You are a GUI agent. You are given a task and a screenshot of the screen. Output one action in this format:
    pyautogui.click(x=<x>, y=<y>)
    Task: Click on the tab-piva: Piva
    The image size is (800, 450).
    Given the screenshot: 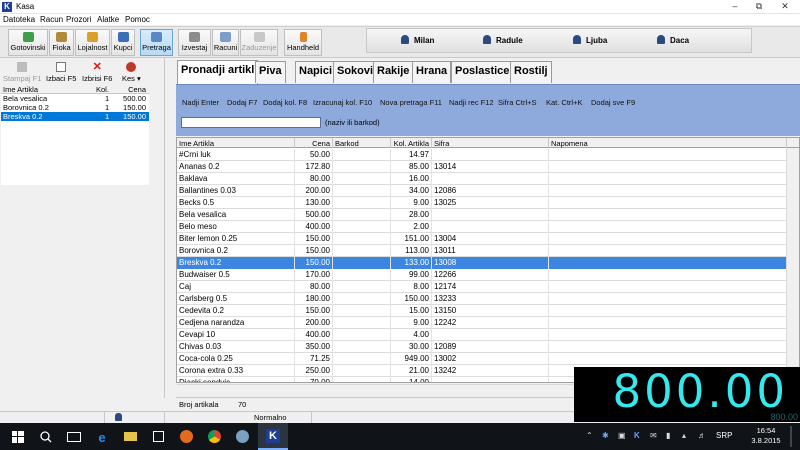 What is the action you would take?
    pyautogui.click(x=270, y=72)
    